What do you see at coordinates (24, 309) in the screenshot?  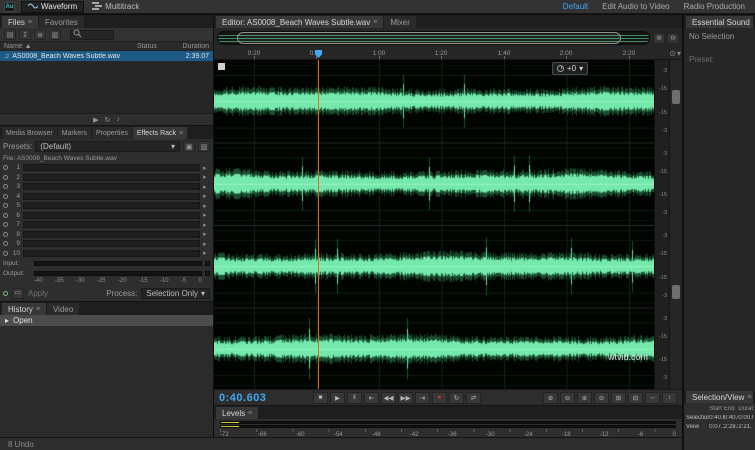 I see `tab-history: History ≡` at bounding box center [24, 309].